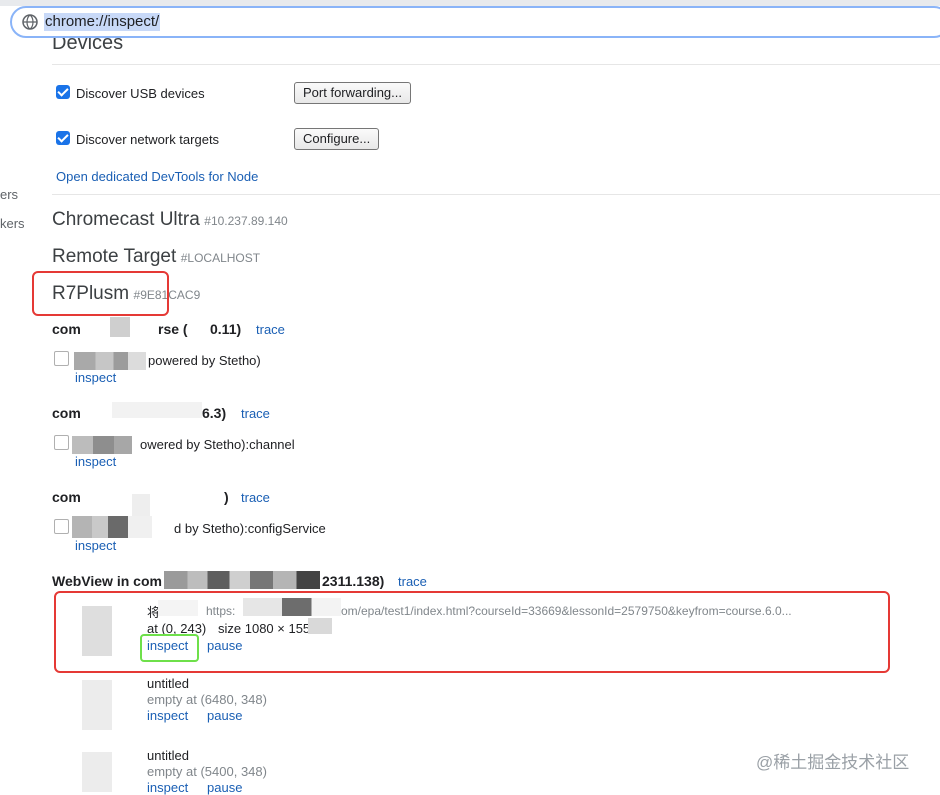  Describe the element at coordinates (217, 444) in the screenshot. I see `target-page-title: owered by Stetho):channel` at that location.